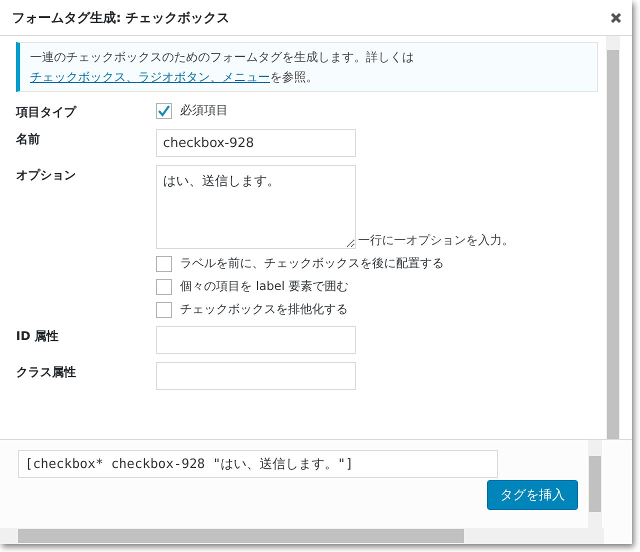 The height and width of the screenshot is (552, 640). I want to click on horizontal-scrollbar, so click(302, 536).